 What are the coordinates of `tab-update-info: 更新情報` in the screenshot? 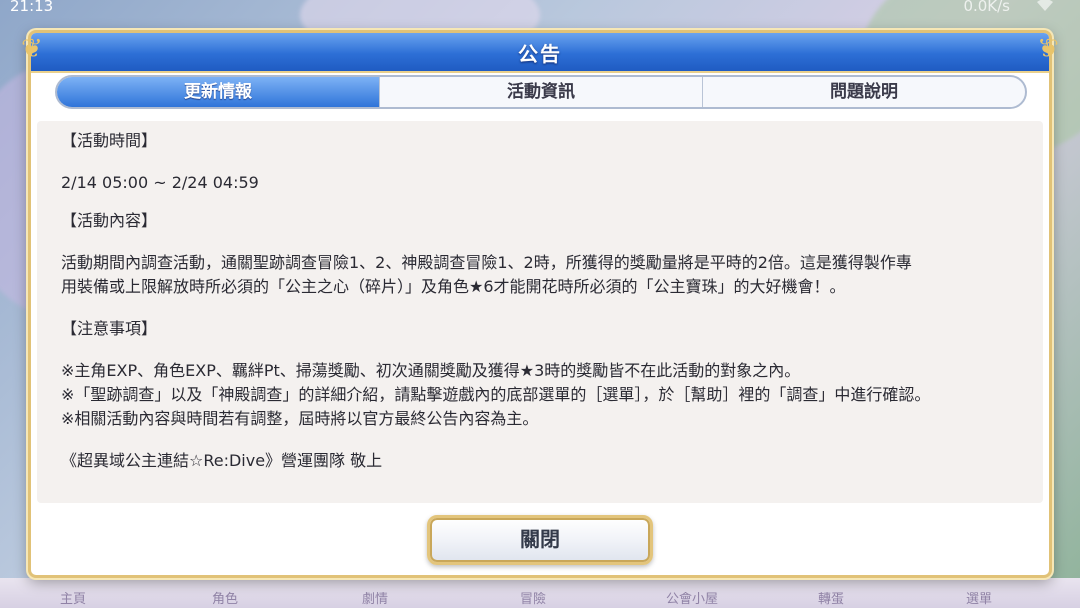 It's located at (218, 92).